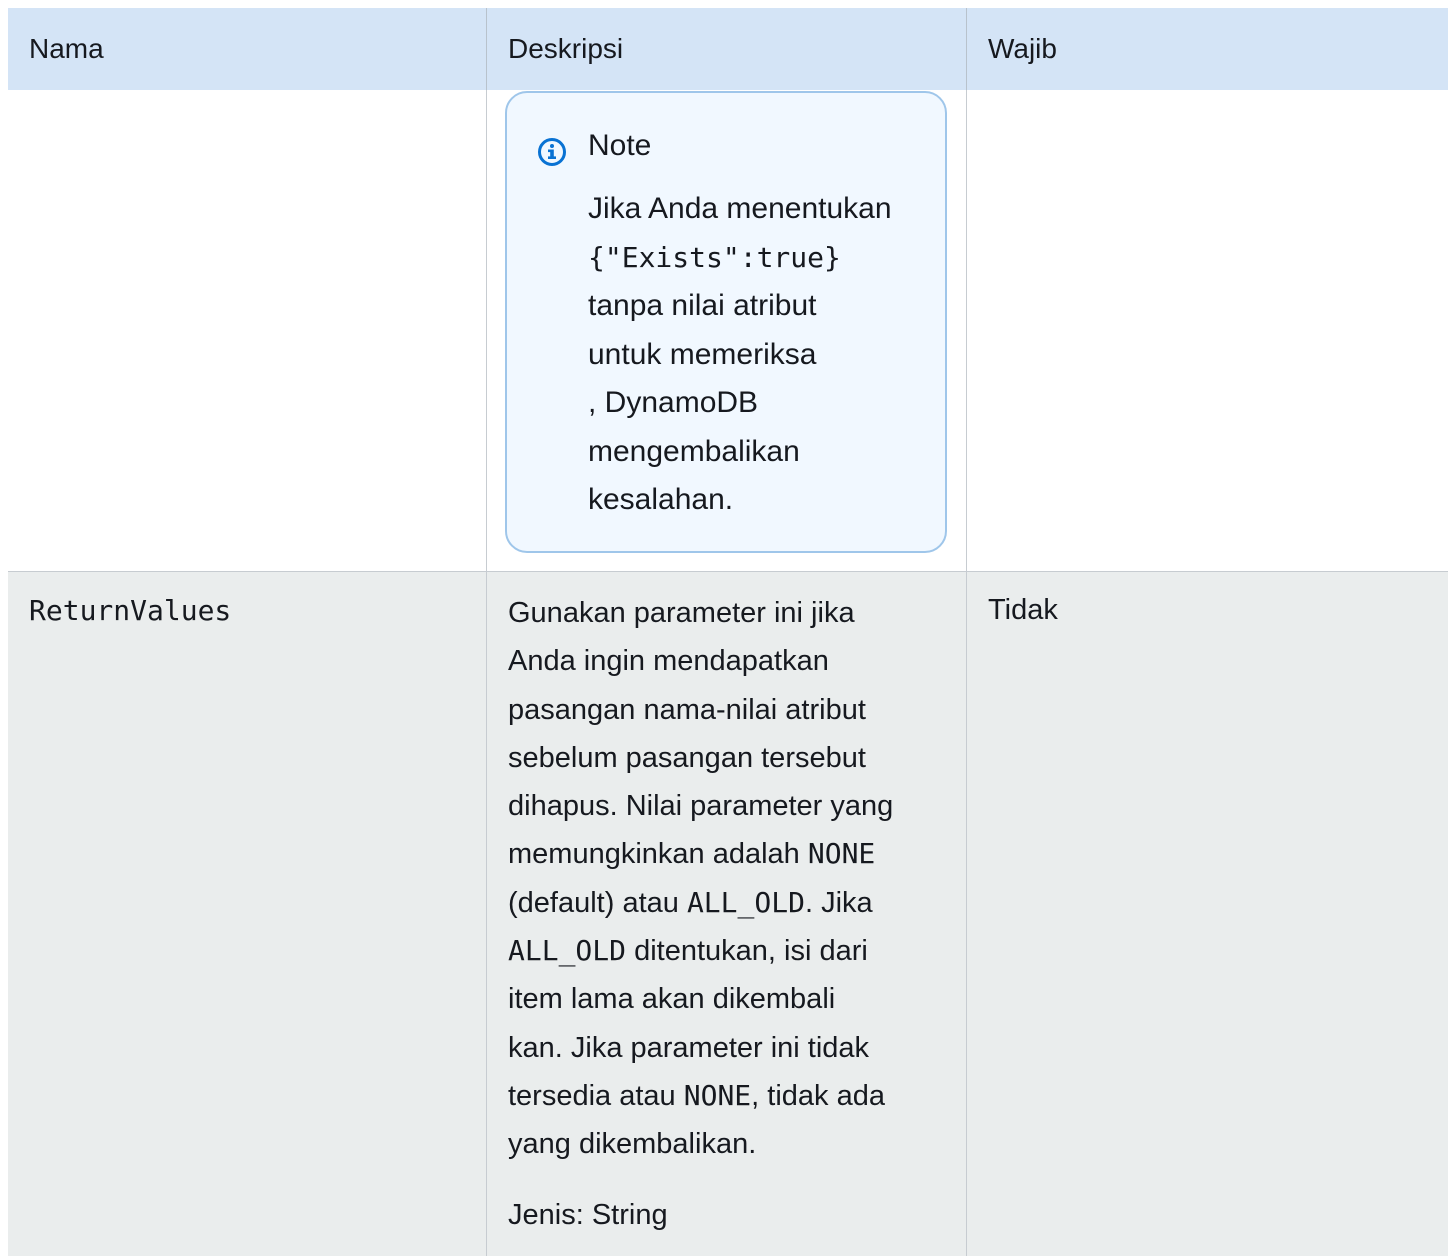 The height and width of the screenshot is (1256, 1448). Describe the element at coordinates (658, 854) in the screenshot. I see `description-text: memungkinkan adalah` at that location.